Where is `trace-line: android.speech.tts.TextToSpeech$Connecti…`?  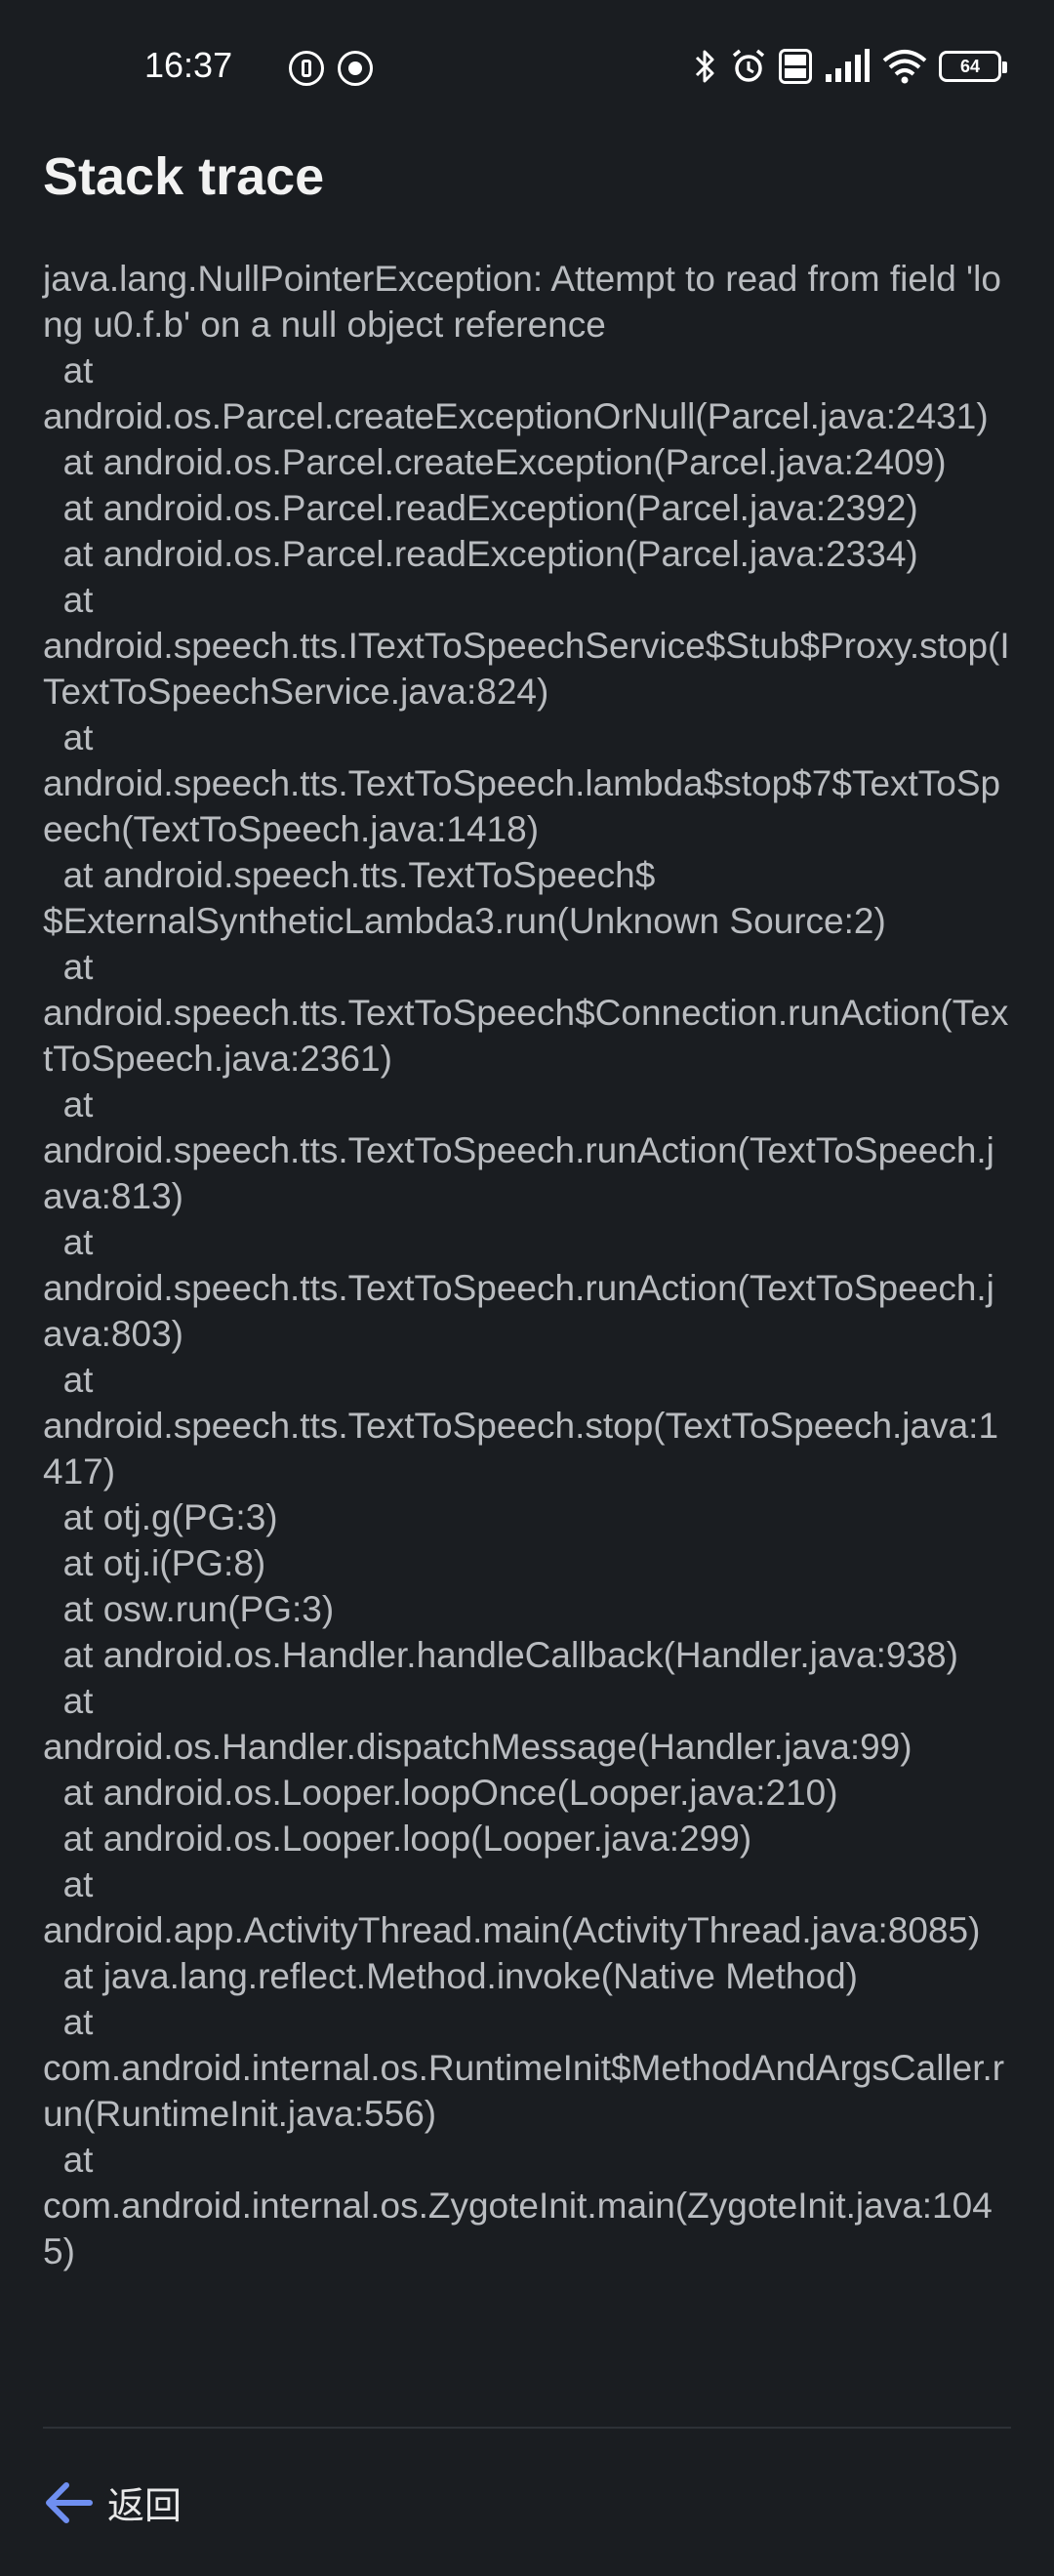
trace-line: android.speech.tts.TextToSpeech$Connecti… is located at coordinates (526, 1036).